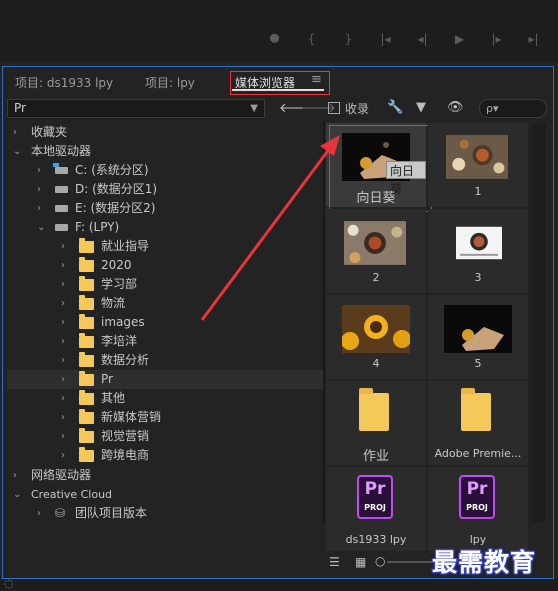 The image size is (558, 591). What do you see at coordinates (165, 455) in the screenshot?
I see `tree-folder: › 跨境电商` at bounding box center [165, 455].